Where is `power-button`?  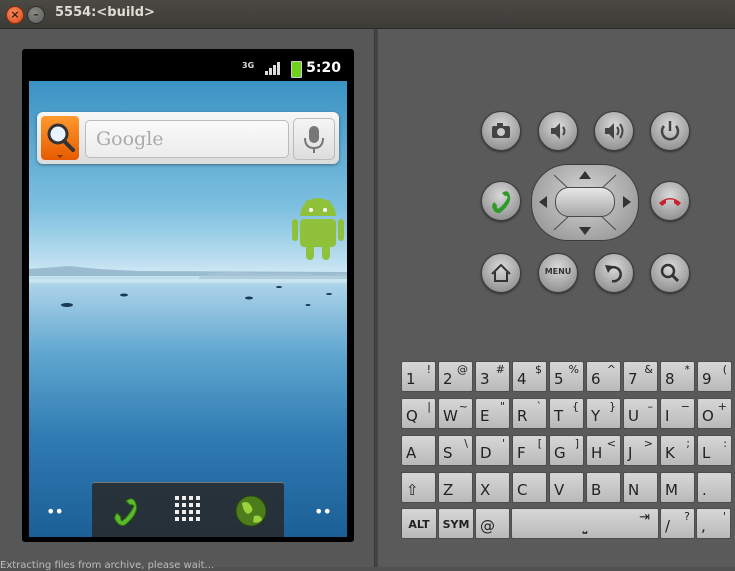
power-button is located at coordinates (670, 131).